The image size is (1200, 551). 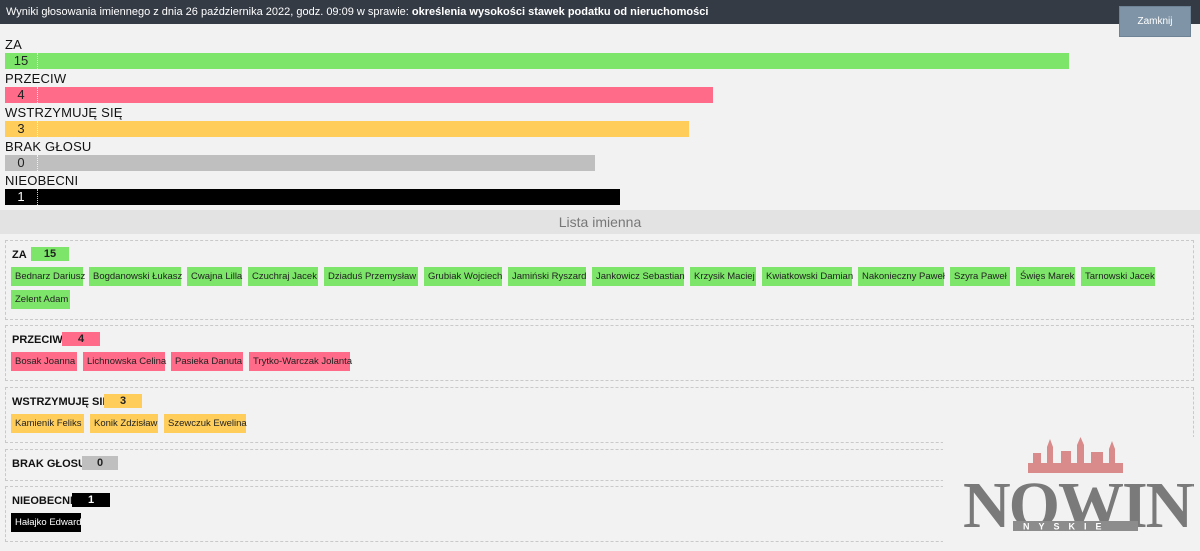 What do you see at coordinates (124, 423) in the screenshot?
I see `voter-chip-konik-zdzislaw: Konik Zdzisław` at bounding box center [124, 423].